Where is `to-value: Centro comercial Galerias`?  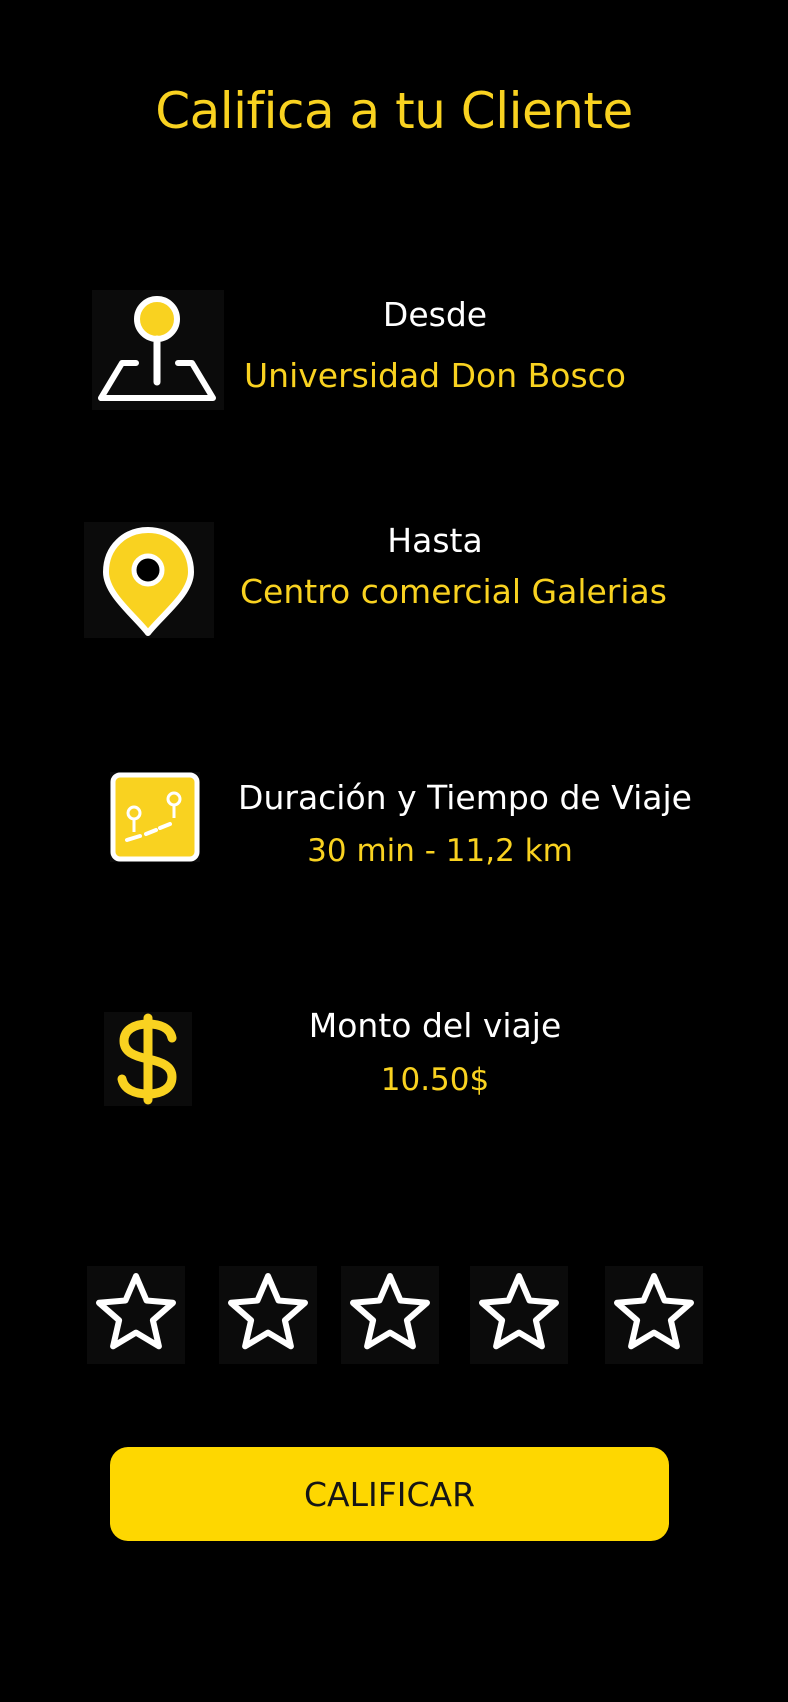
to-value: Centro comercial Galerias is located at coordinates (453, 591).